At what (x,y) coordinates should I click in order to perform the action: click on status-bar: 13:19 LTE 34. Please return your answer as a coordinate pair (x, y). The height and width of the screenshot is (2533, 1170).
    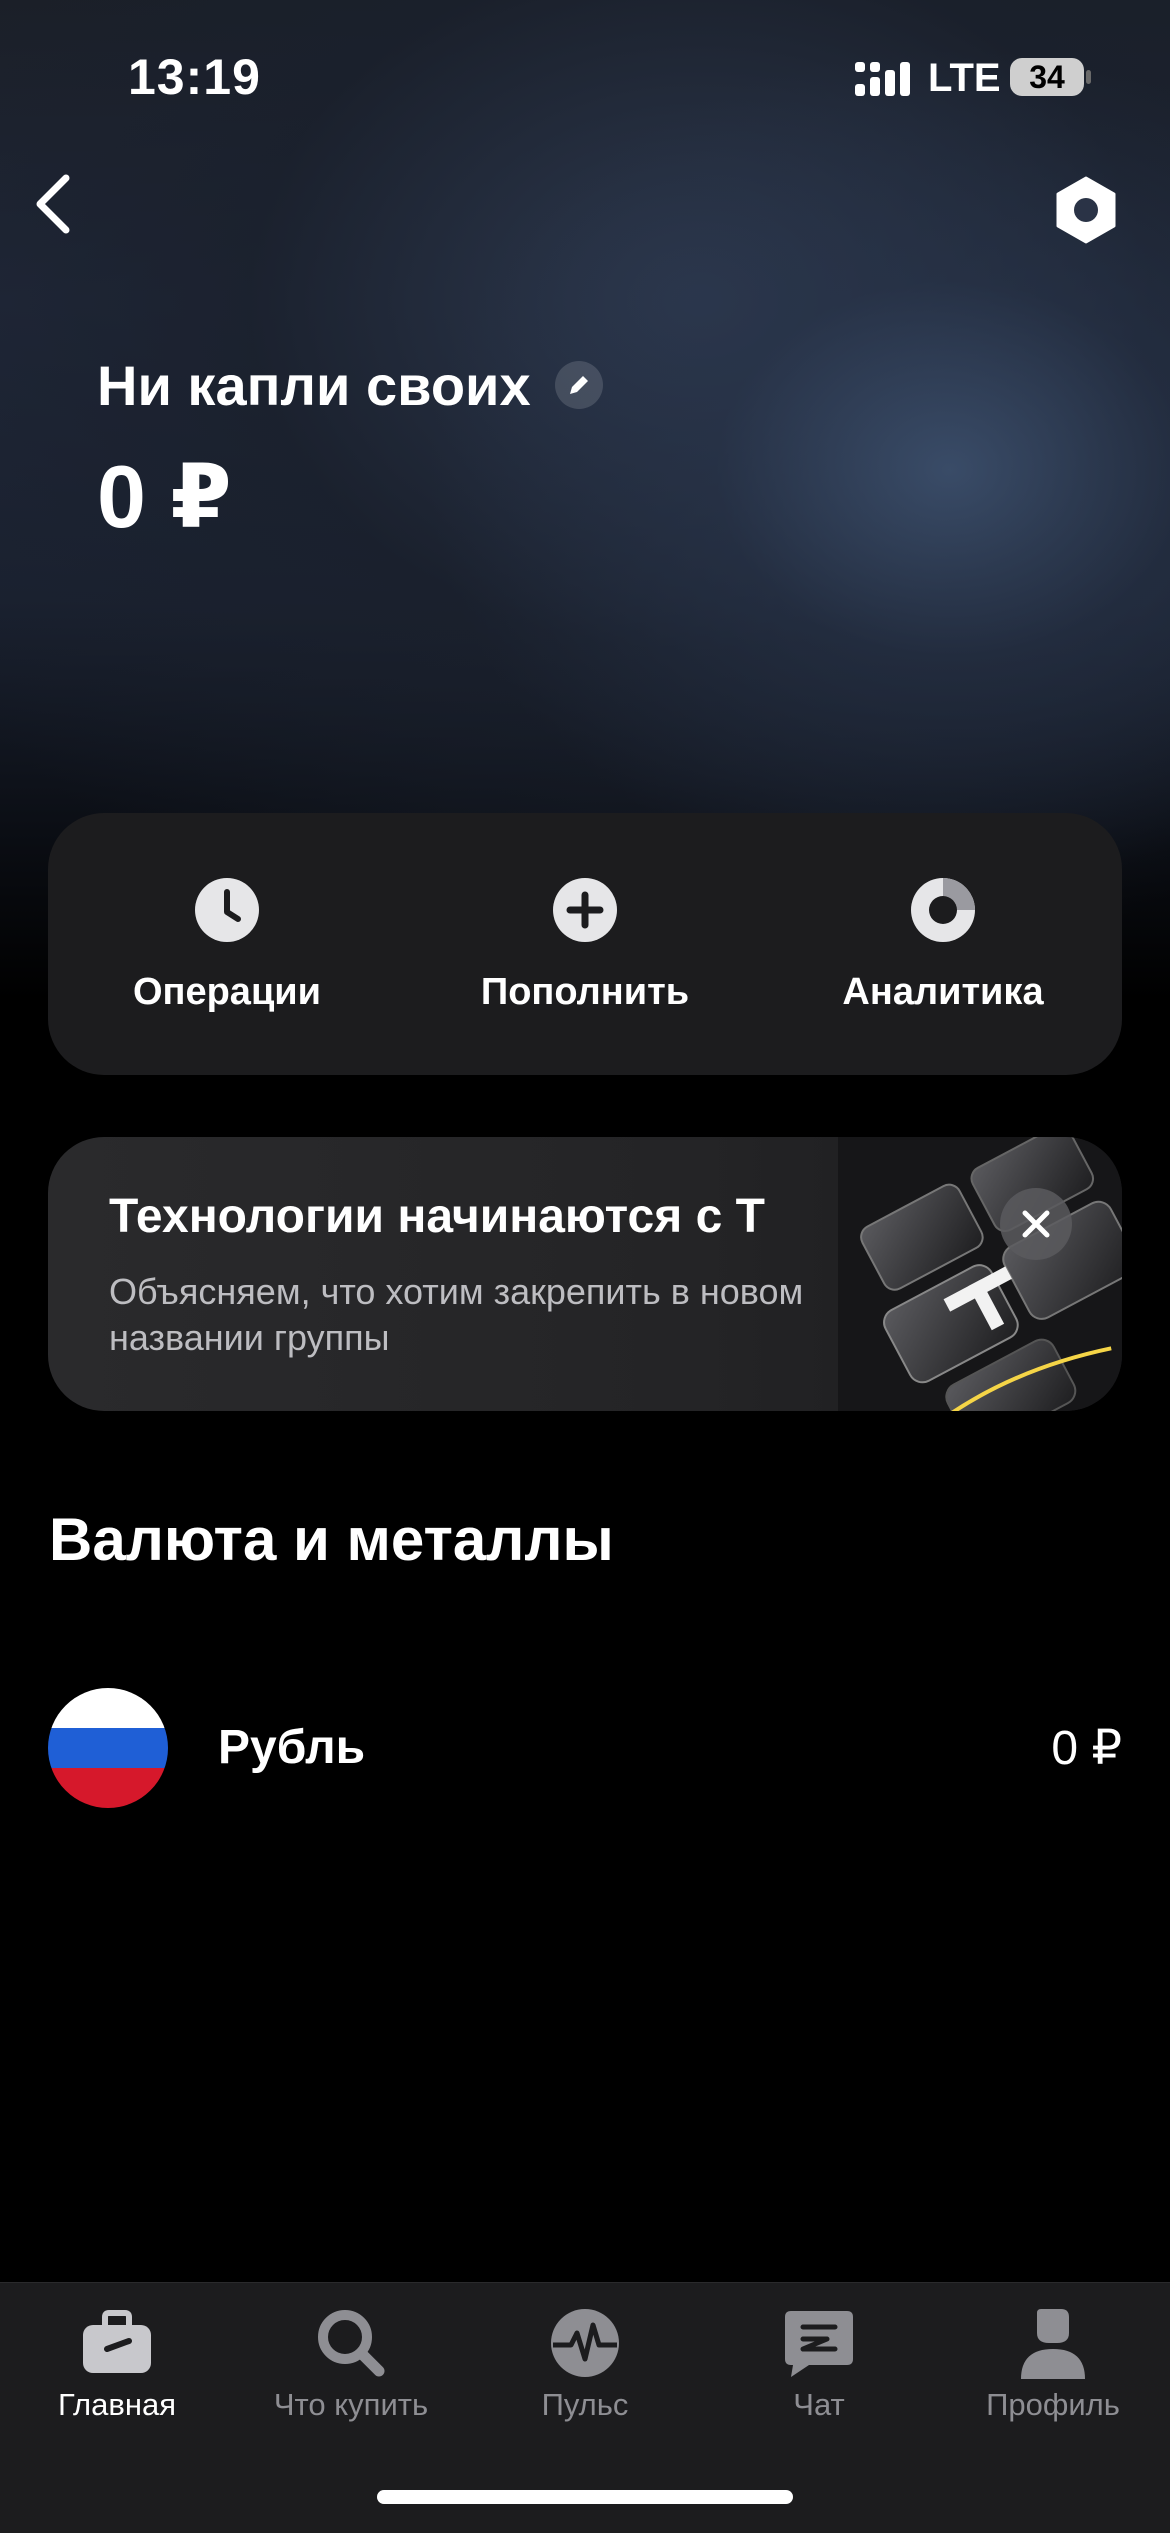
    Looking at the image, I should click on (585, 75).